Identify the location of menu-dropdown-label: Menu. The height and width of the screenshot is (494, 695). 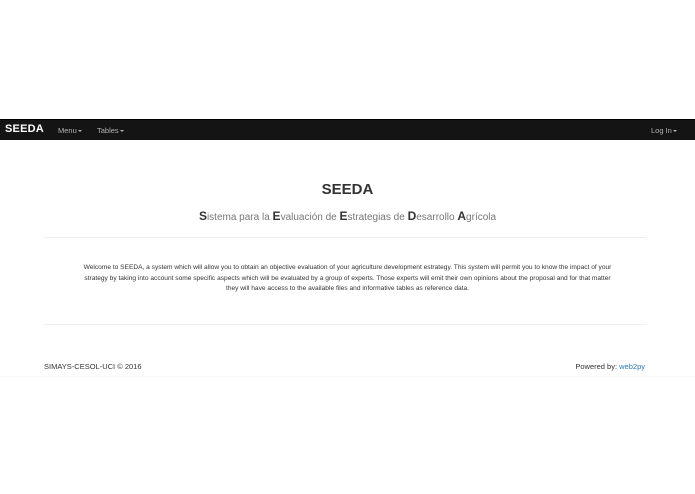
(67, 130).